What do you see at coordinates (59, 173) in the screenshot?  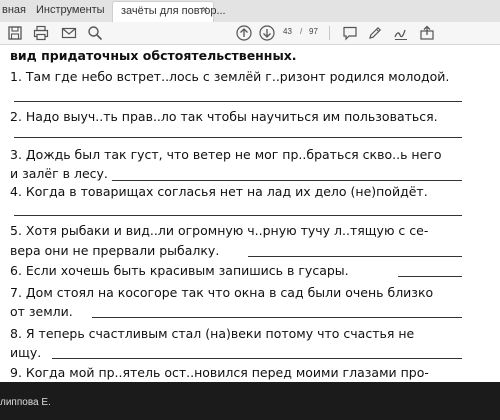 I see `exercise-line: и залёг в лесу.` at bounding box center [59, 173].